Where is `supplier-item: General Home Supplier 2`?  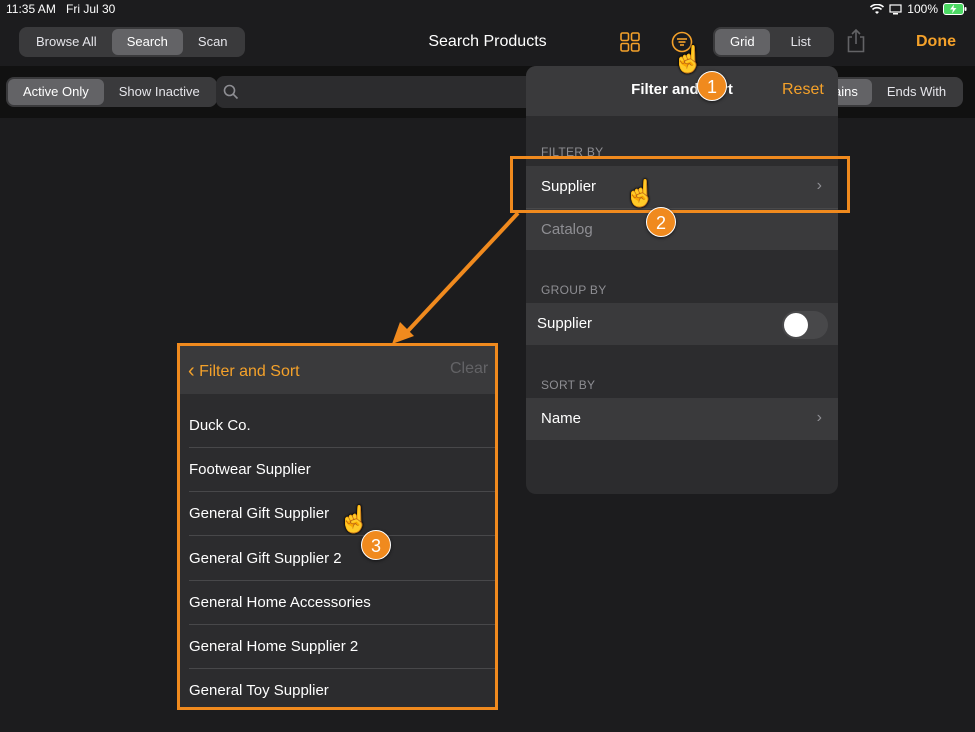 supplier-item: General Home Supplier 2 is located at coordinates (342, 647).